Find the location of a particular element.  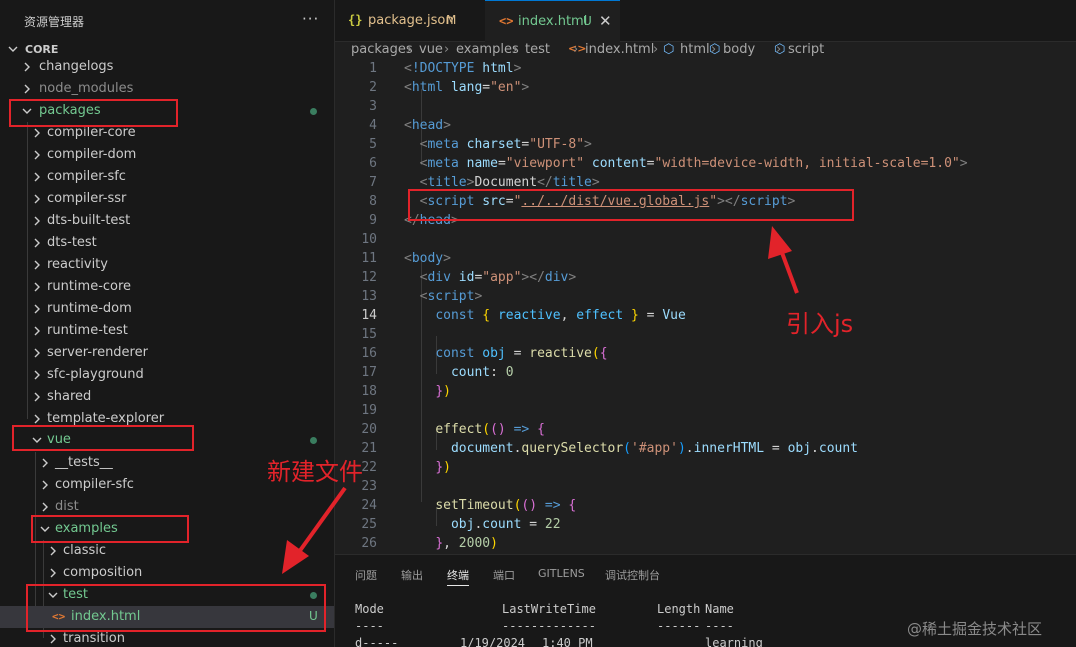

watermark: @稀土掘金技术社区 is located at coordinates (975, 629).